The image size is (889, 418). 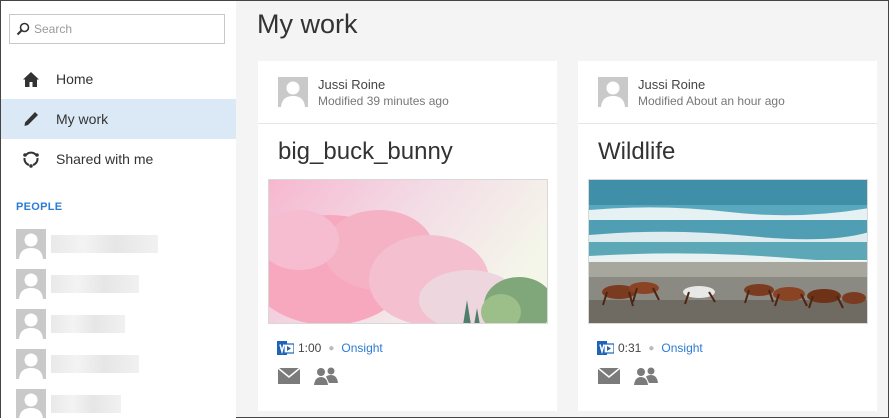 What do you see at coordinates (31, 79) in the screenshot?
I see `home-icon` at bounding box center [31, 79].